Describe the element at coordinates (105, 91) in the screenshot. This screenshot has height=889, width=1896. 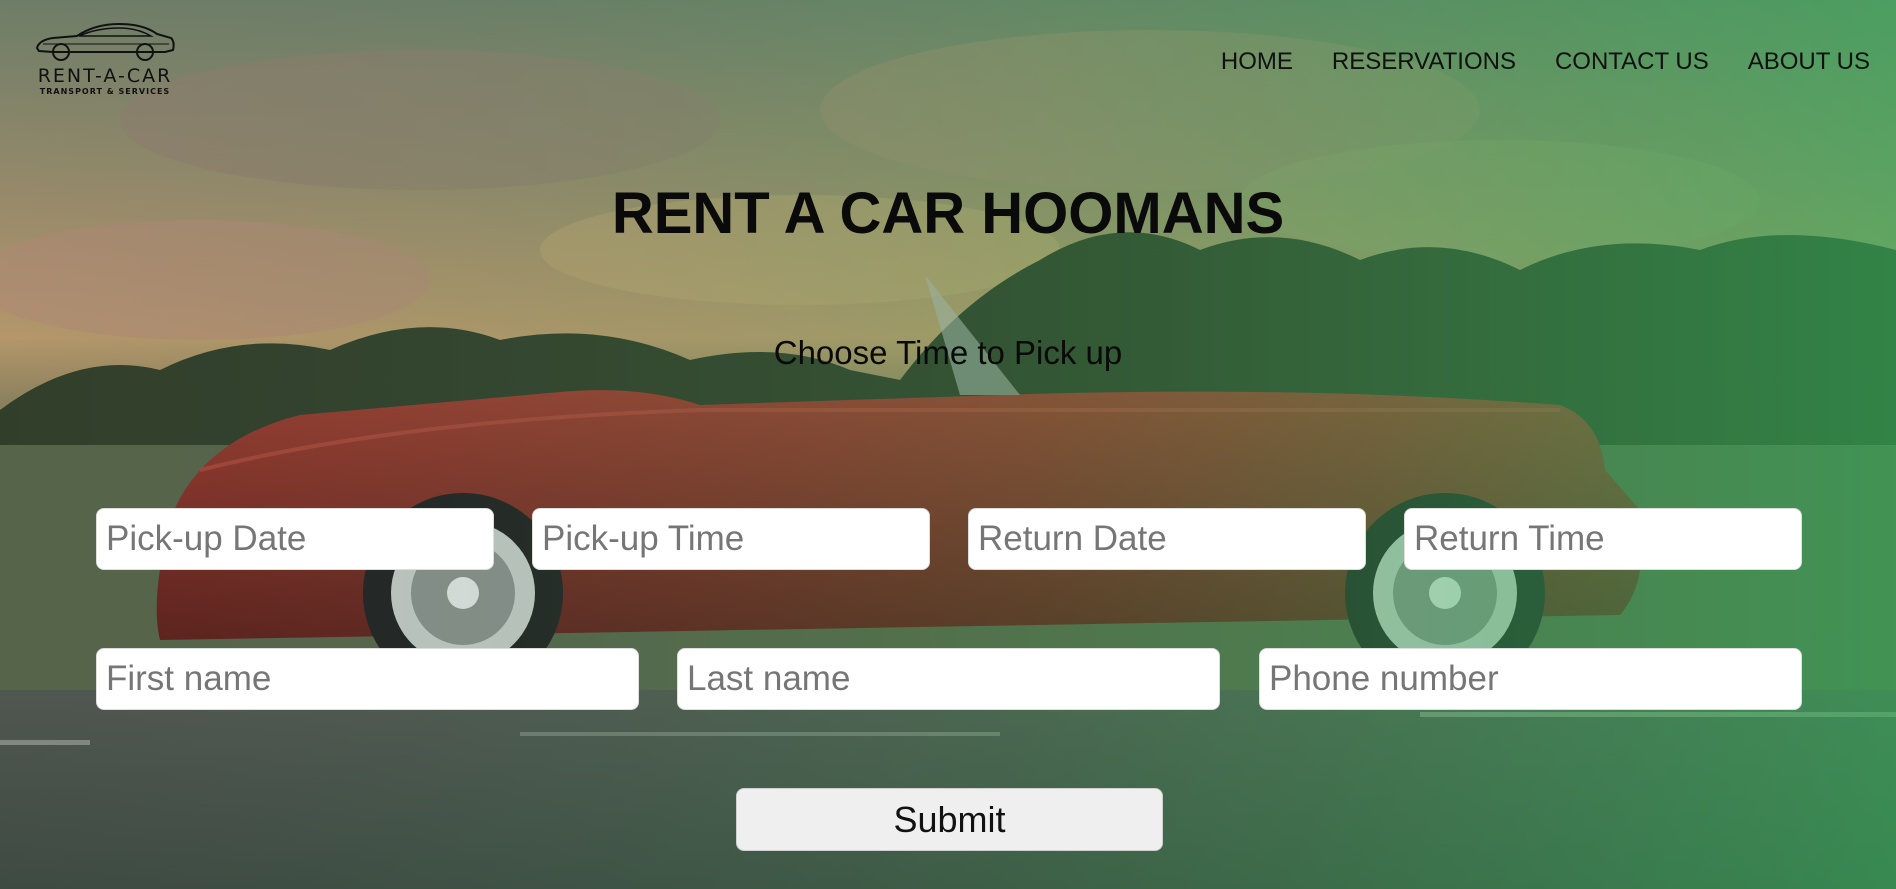
I see `brand-tagline: TRANSPORT & SERVICES` at that location.